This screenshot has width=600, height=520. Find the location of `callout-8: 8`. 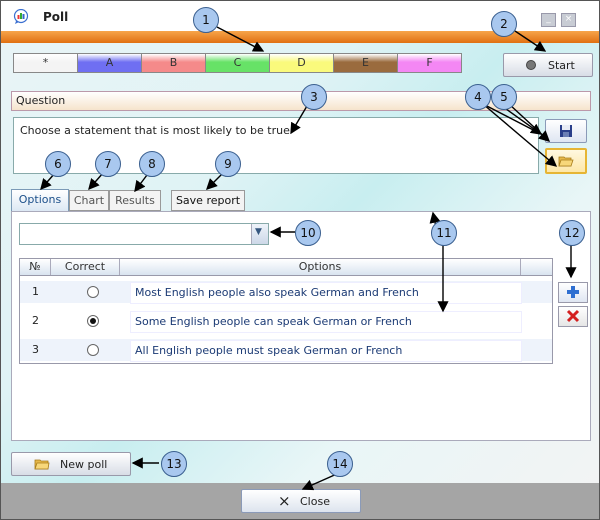

callout-8: 8 is located at coordinates (152, 164).